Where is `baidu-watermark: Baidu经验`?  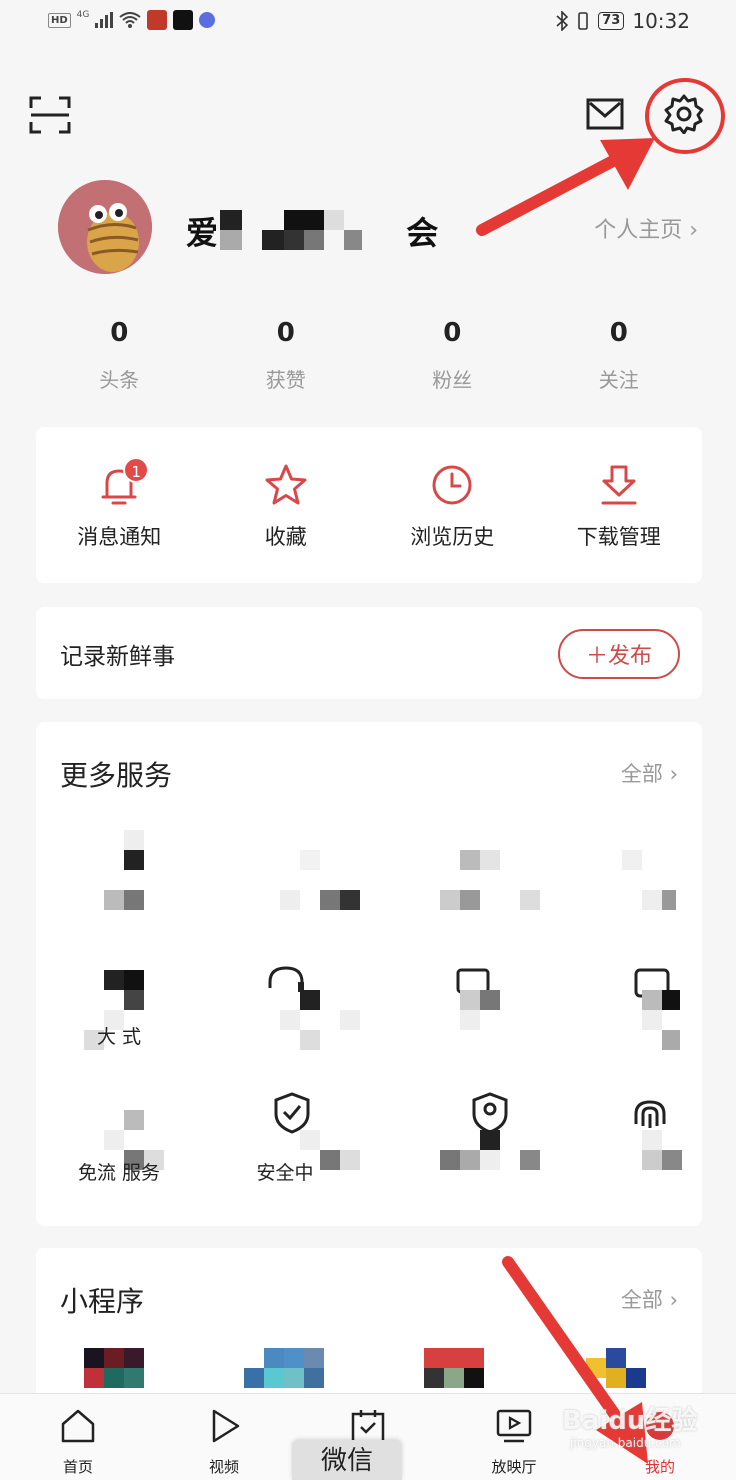 baidu-watermark: Baidu经验 is located at coordinates (630, 1421).